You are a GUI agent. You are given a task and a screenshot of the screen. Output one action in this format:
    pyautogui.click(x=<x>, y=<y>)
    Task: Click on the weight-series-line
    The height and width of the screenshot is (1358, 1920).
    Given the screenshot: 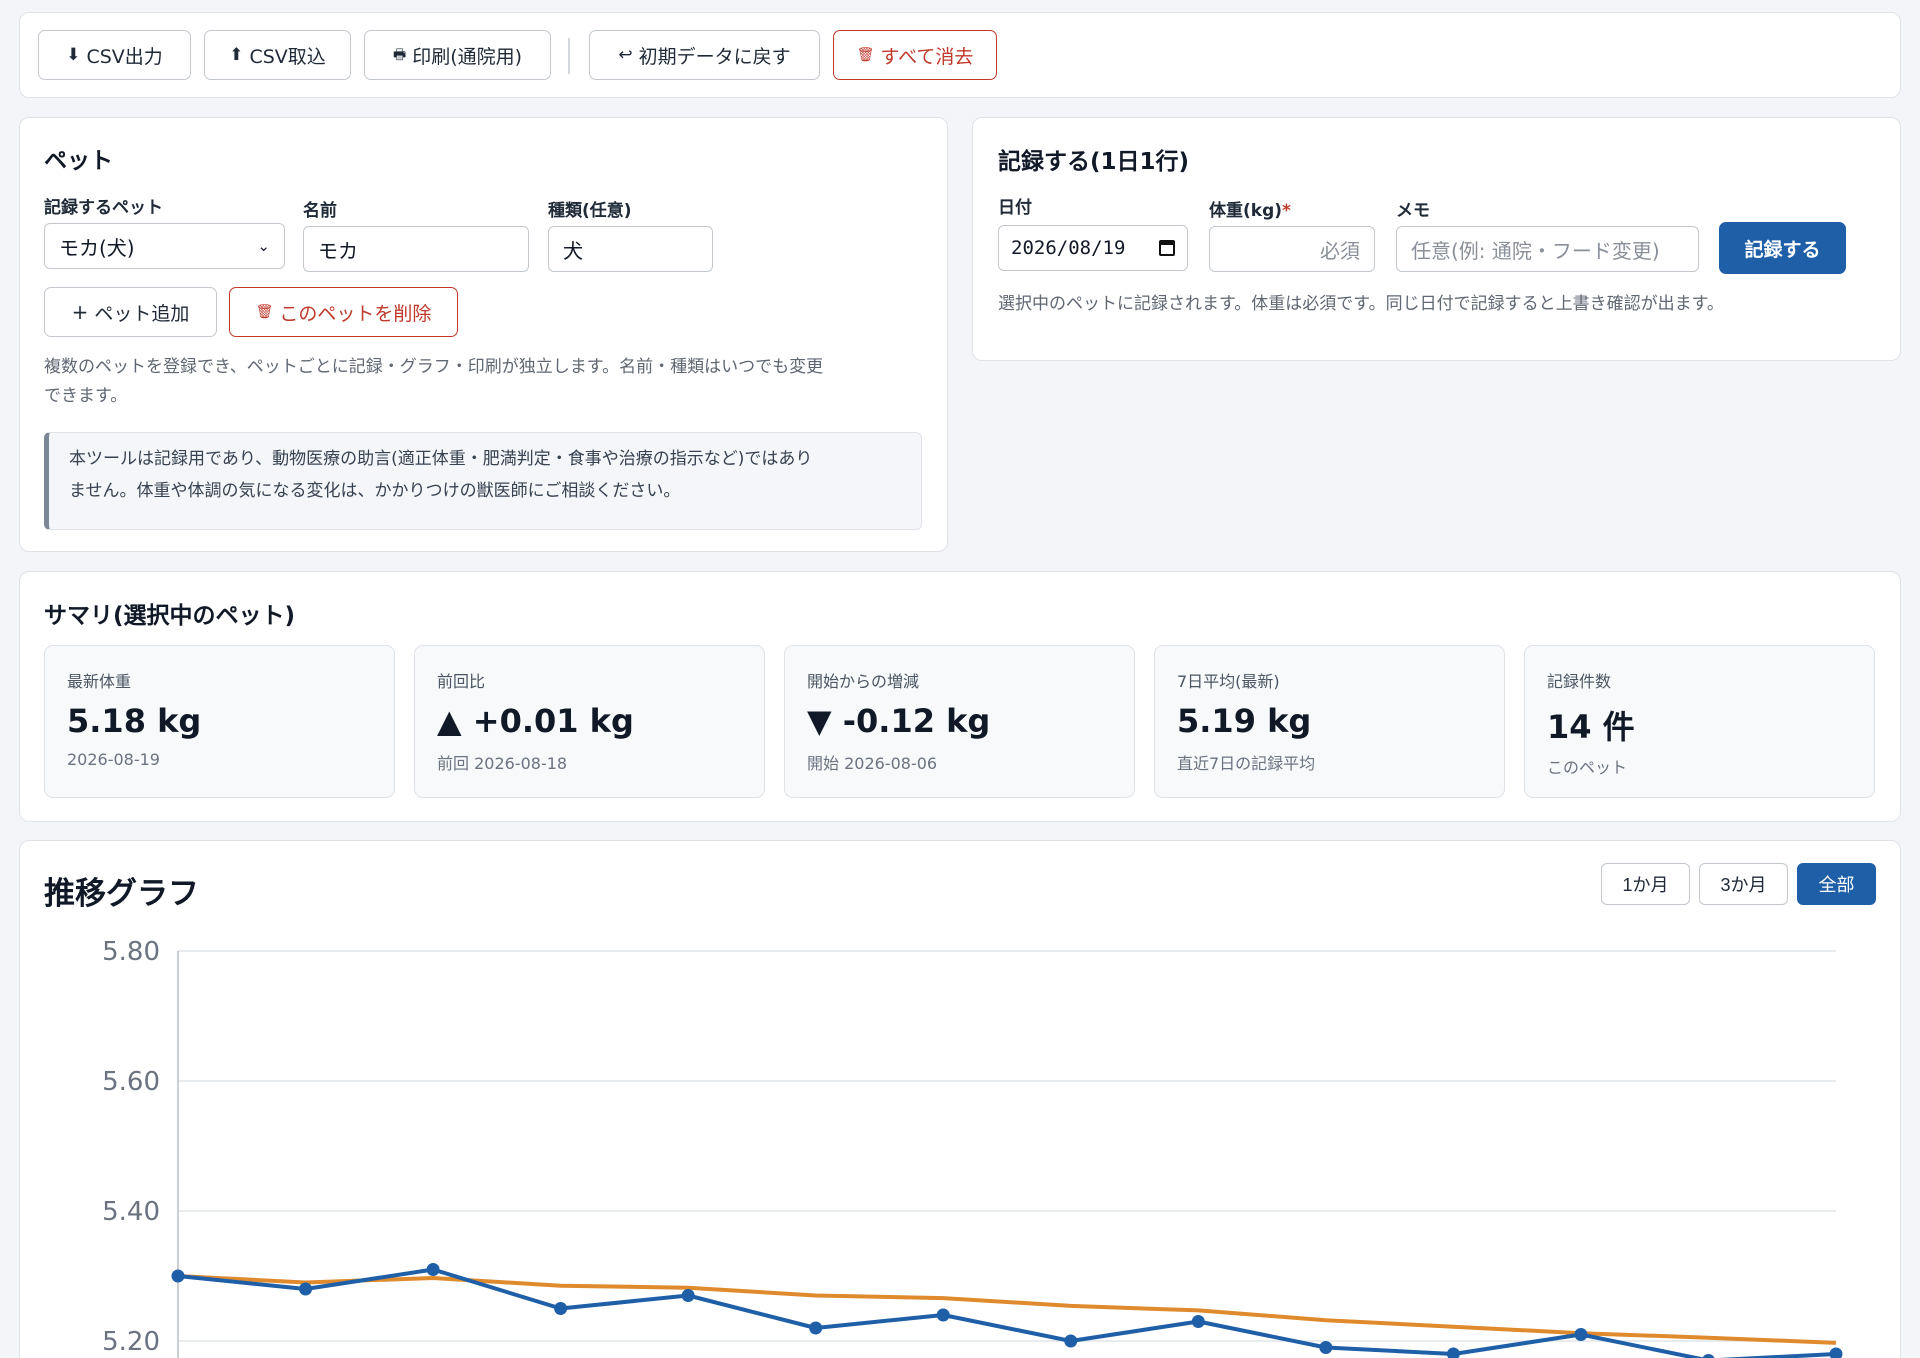 What is the action you would take?
    pyautogui.click(x=1007, y=1312)
    